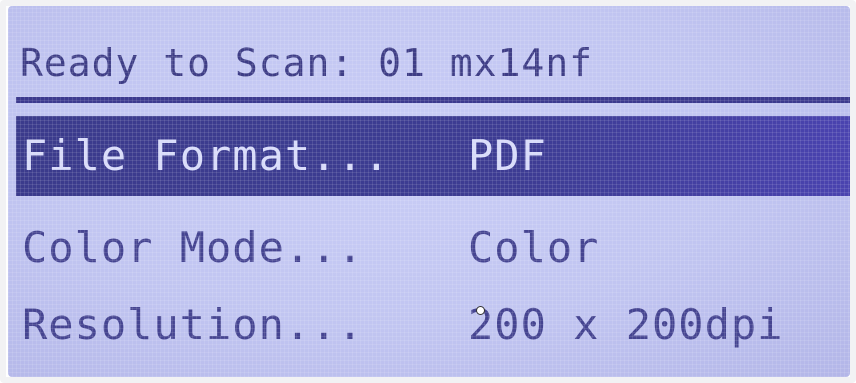 The width and height of the screenshot is (856, 383). I want to click on header-divider, so click(433, 100).